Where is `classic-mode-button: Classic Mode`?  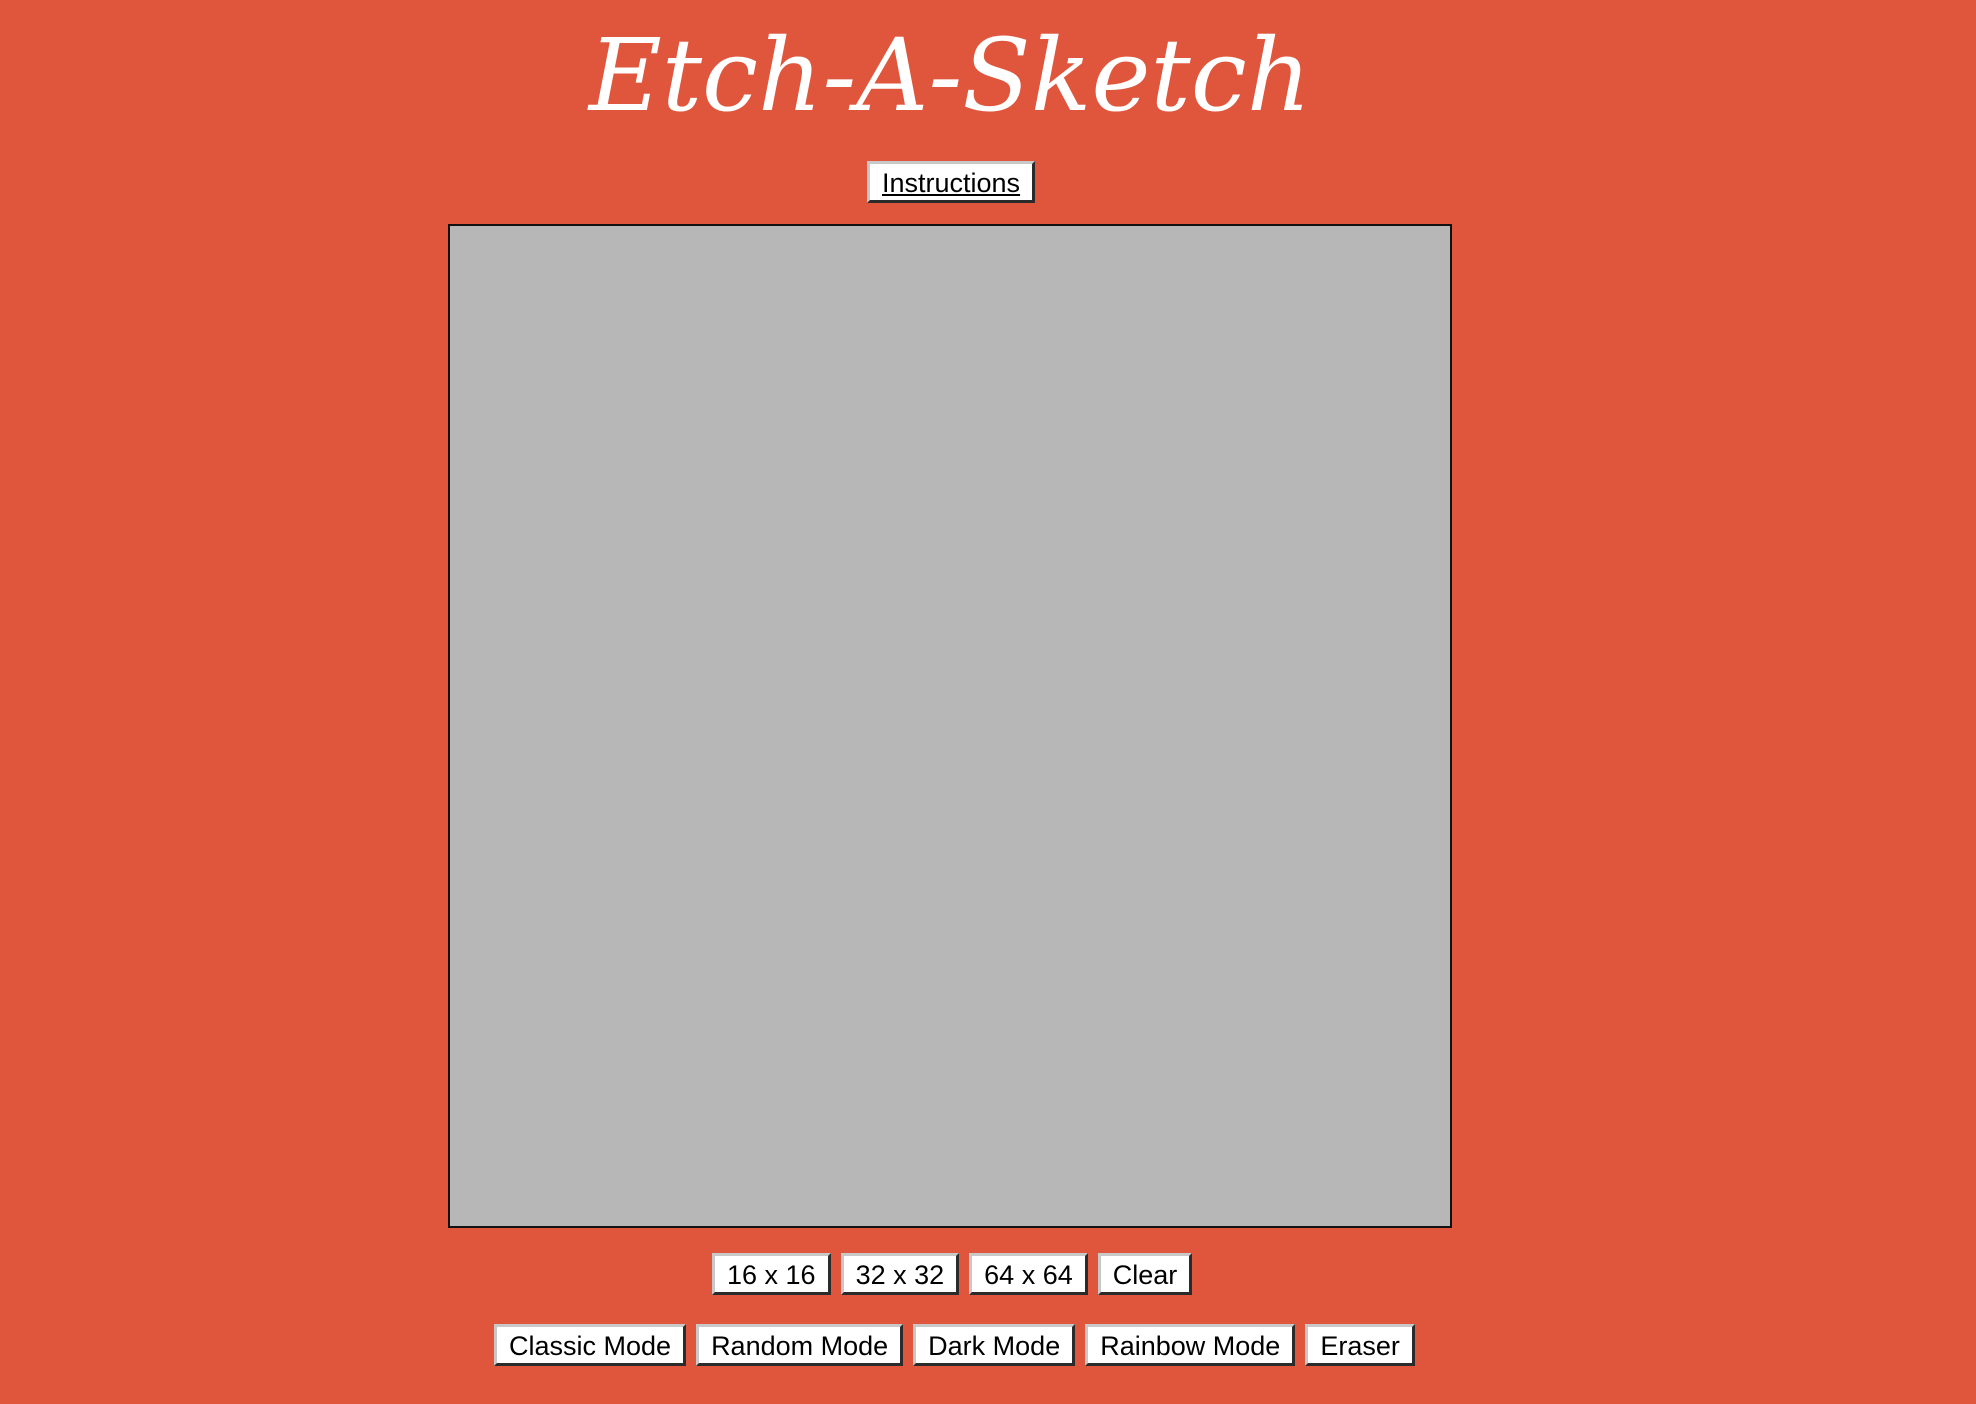
classic-mode-button: Classic Mode is located at coordinates (590, 1345).